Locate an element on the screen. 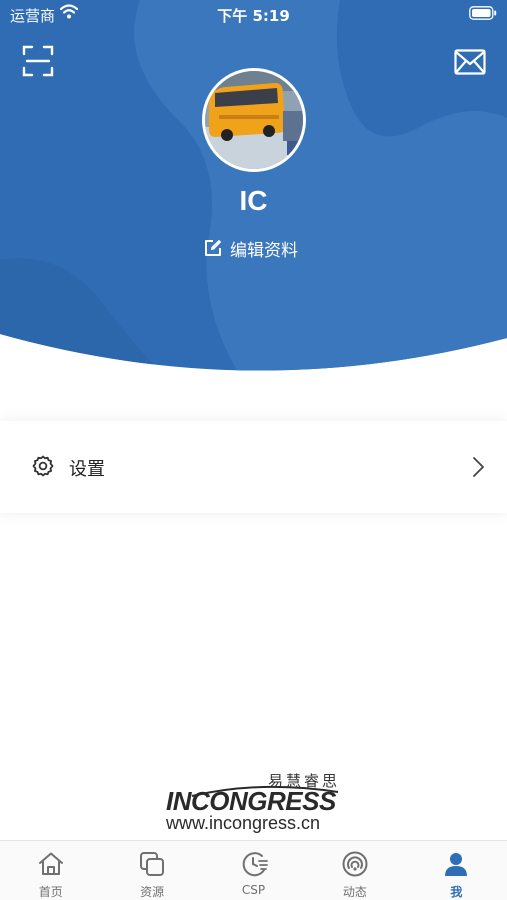 Image resolution: width=507 pixels, height=900 pixels. scan-icon is located at coordinates (38, 61).